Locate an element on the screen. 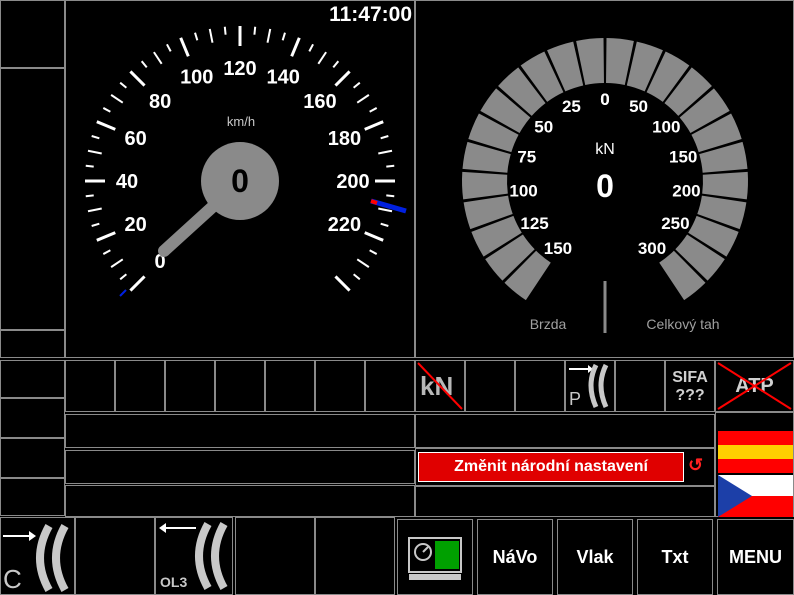  national-settings-text: Změnit národní nastavení is located at coordinates (551, 466).